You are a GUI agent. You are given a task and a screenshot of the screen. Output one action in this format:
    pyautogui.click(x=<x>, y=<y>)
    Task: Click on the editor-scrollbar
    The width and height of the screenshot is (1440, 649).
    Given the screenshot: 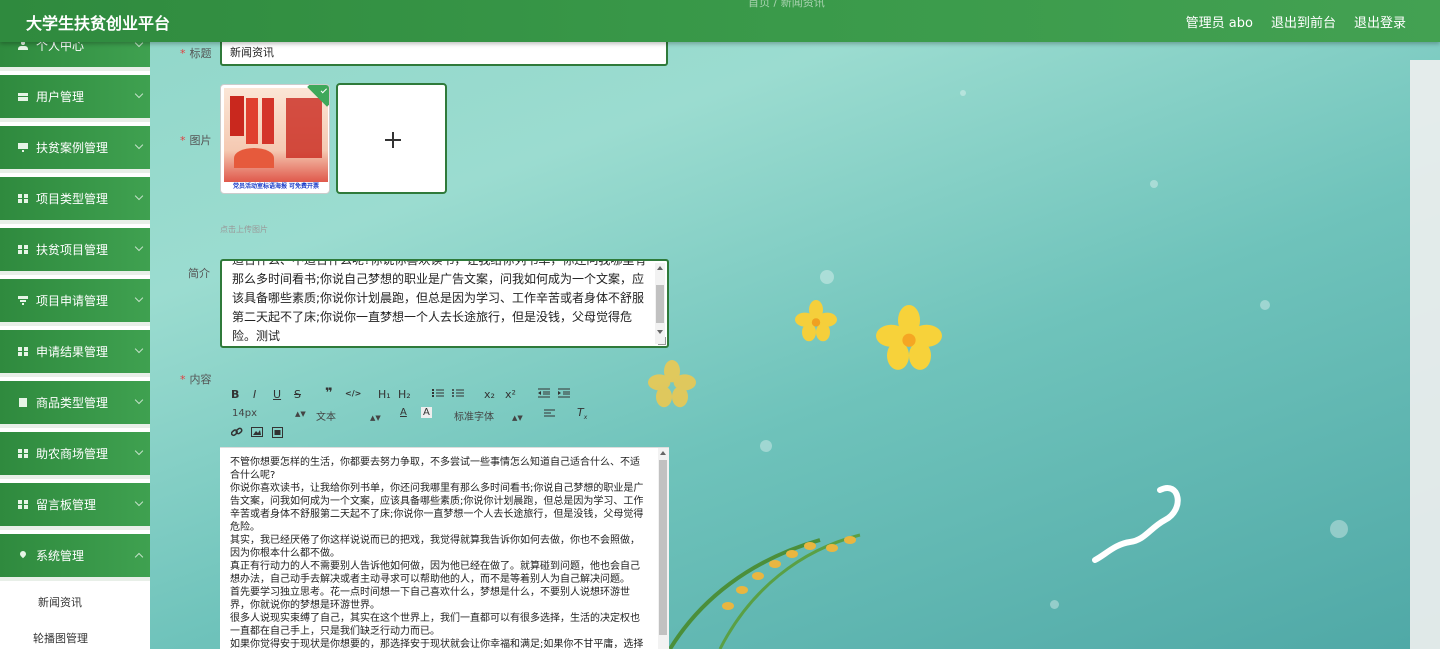 What is the action you would take?
    pyautogui.click(x=663, y=548)
    